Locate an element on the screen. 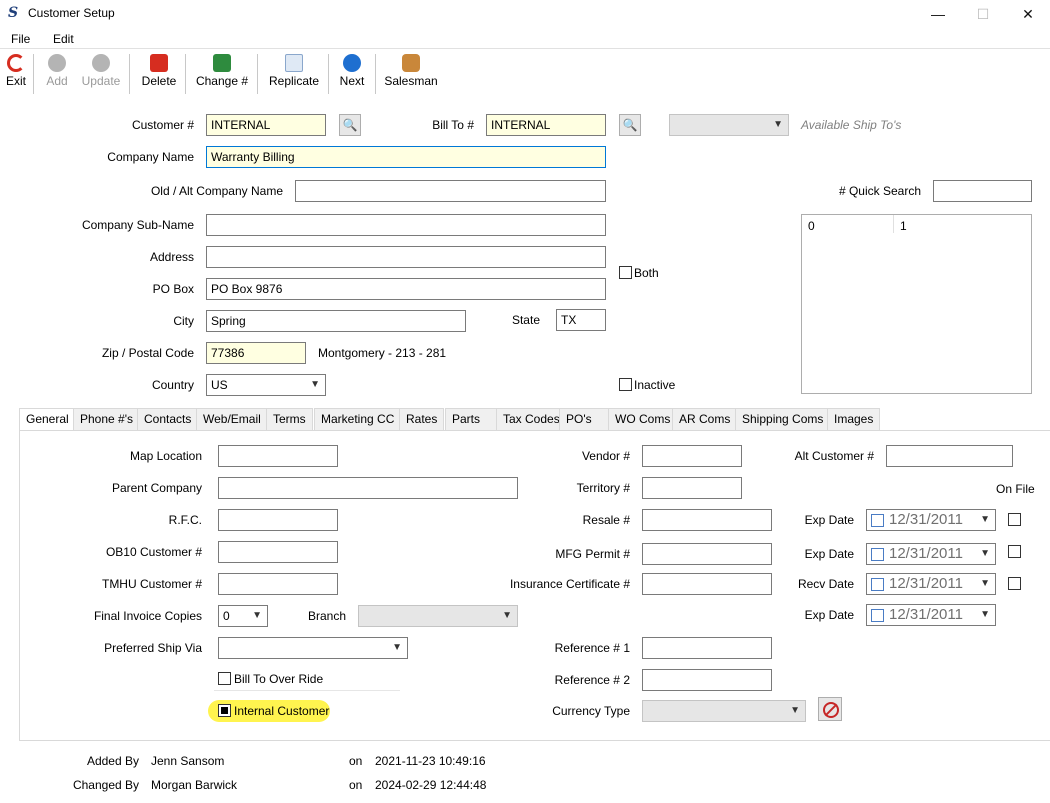 Image resolution: width=1050 pixels, height=803 pixels. menu-edit: Edit is located at coordinates (63, 39).